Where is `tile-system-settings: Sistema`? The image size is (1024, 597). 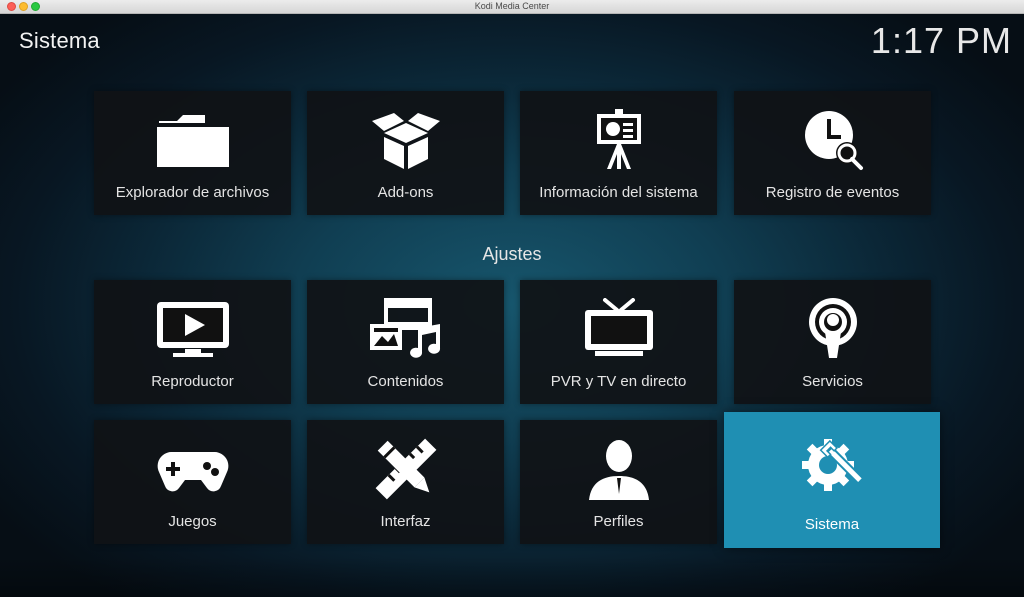 tile-system-settings: Sistema is located at coordinates (832, 480).